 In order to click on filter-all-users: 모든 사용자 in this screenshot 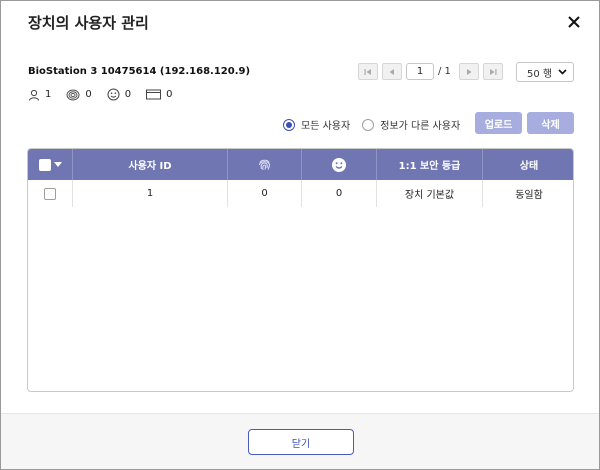, I will do `click(316, 124)`.